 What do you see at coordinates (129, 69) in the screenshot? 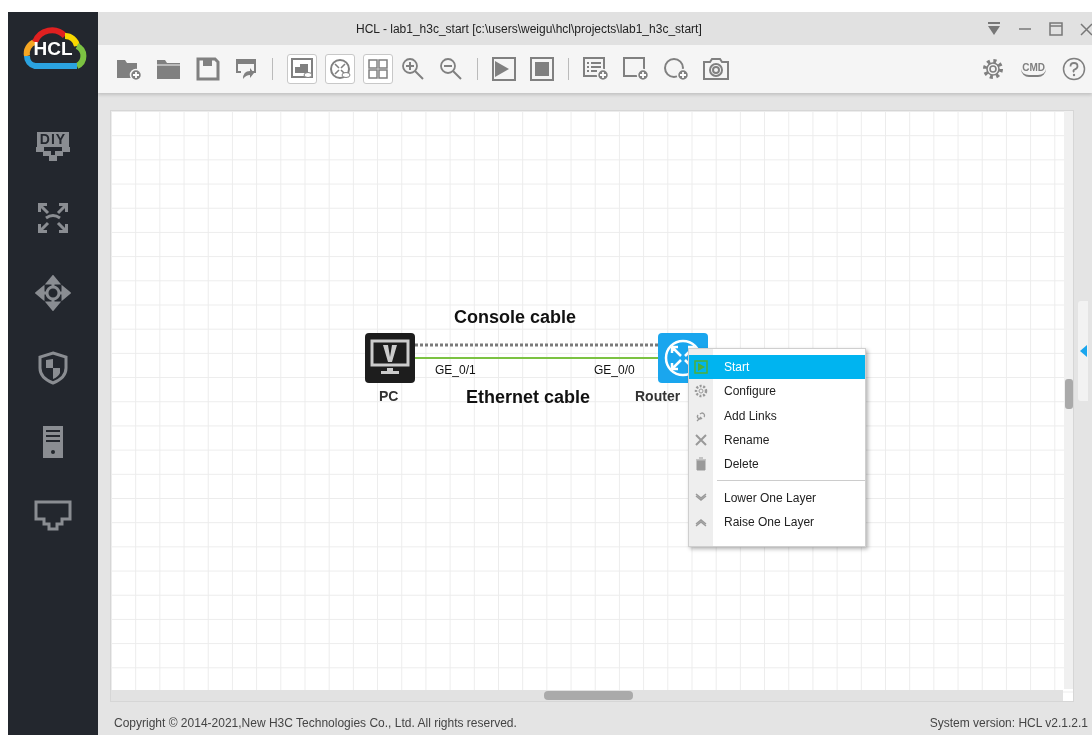
I see `new-folder-icon` at bounding box center [129, 69].